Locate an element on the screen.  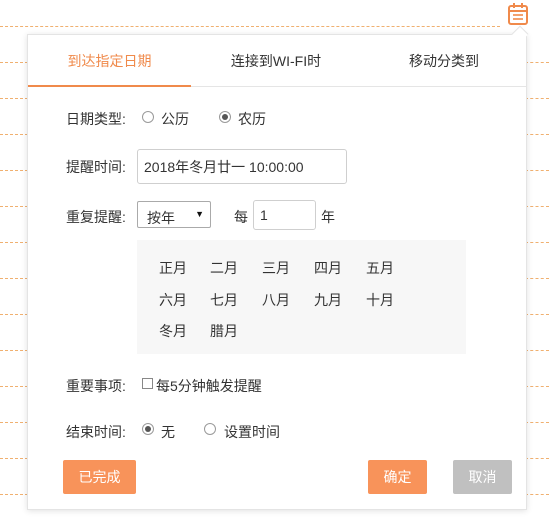
important-checkbox is located at coordinates (147, 383).